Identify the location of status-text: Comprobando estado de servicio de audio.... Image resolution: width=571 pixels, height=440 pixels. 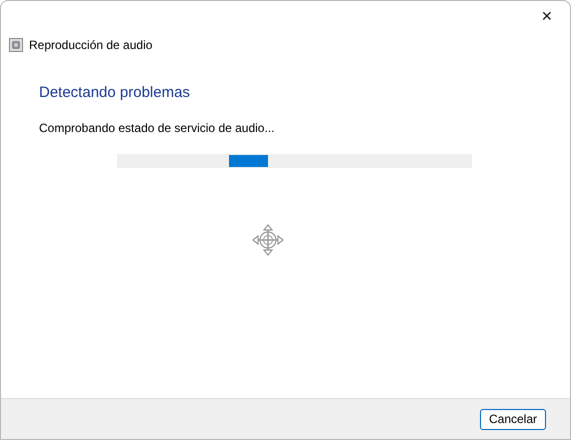
(157, 128).